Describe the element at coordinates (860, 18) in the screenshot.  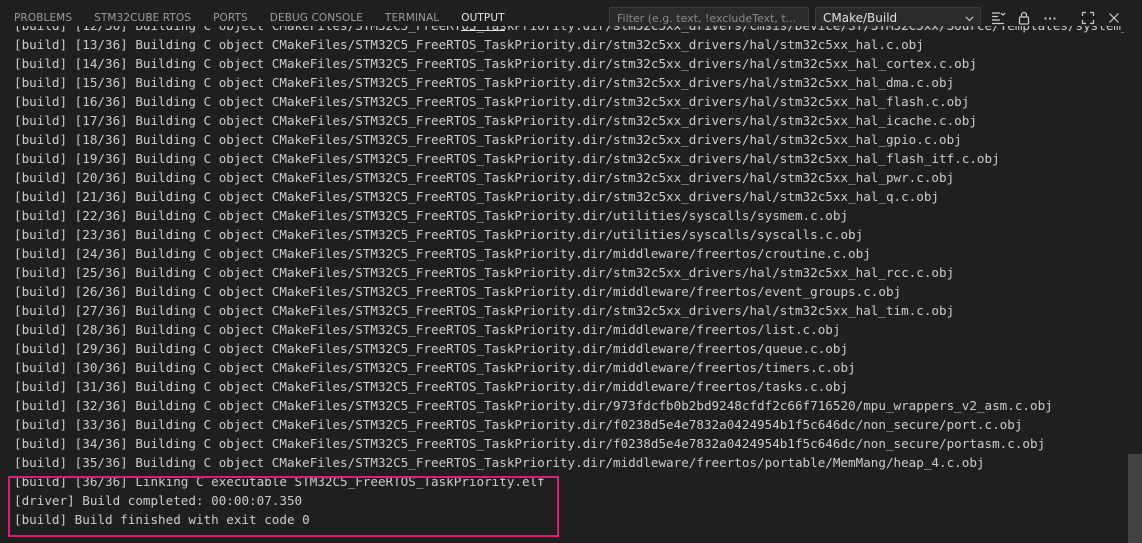
I see `output-channel-value: CMake/Build` at that location.